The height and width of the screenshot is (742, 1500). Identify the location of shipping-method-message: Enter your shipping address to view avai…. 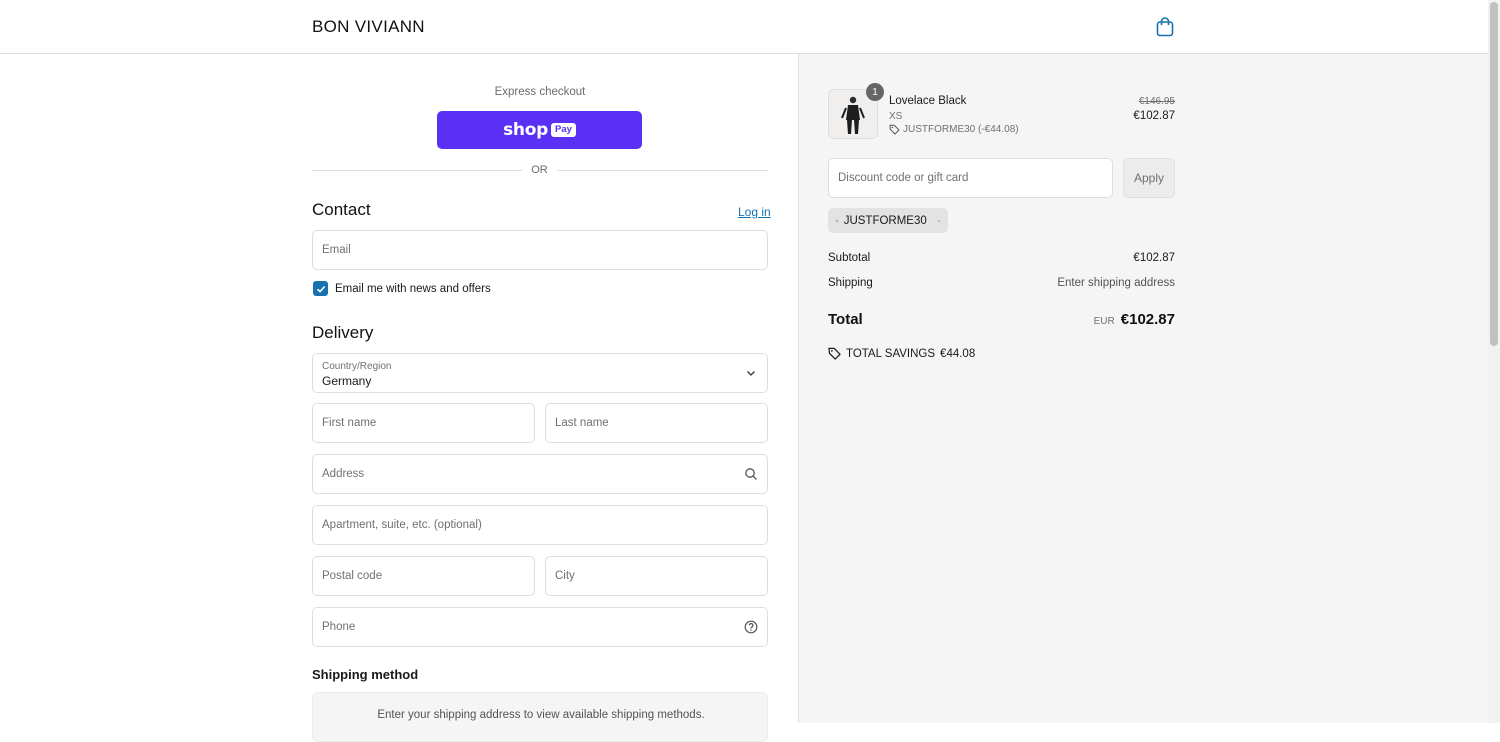
(541, 715).